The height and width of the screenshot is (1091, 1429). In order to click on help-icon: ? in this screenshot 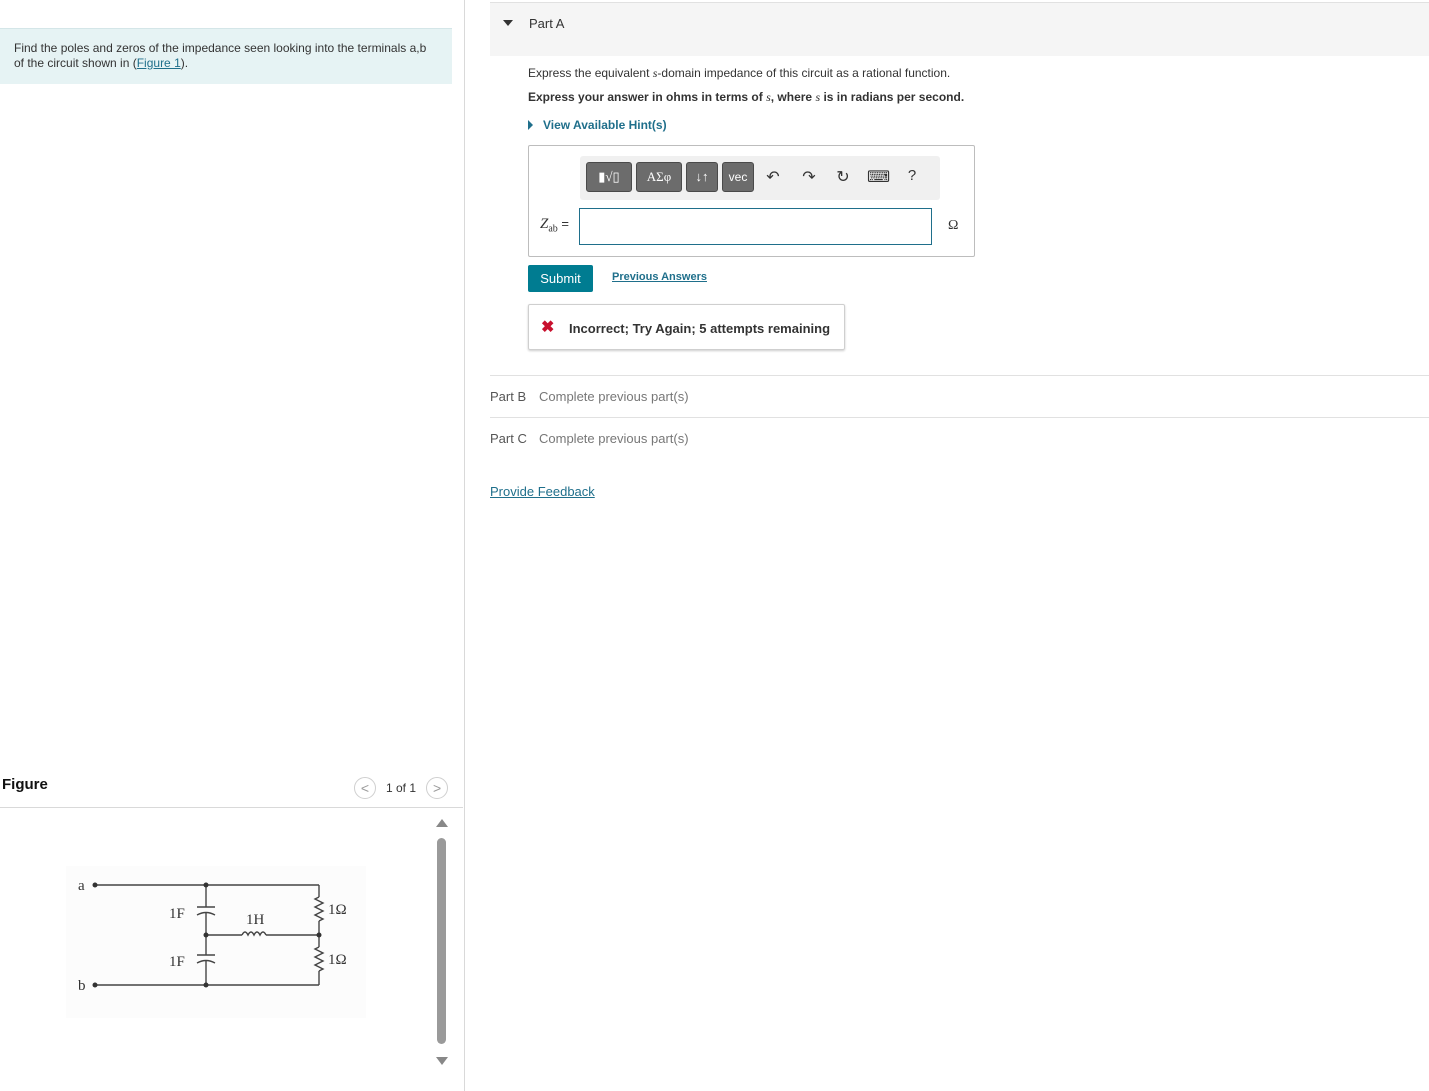, I will do `click(912, 175)`.